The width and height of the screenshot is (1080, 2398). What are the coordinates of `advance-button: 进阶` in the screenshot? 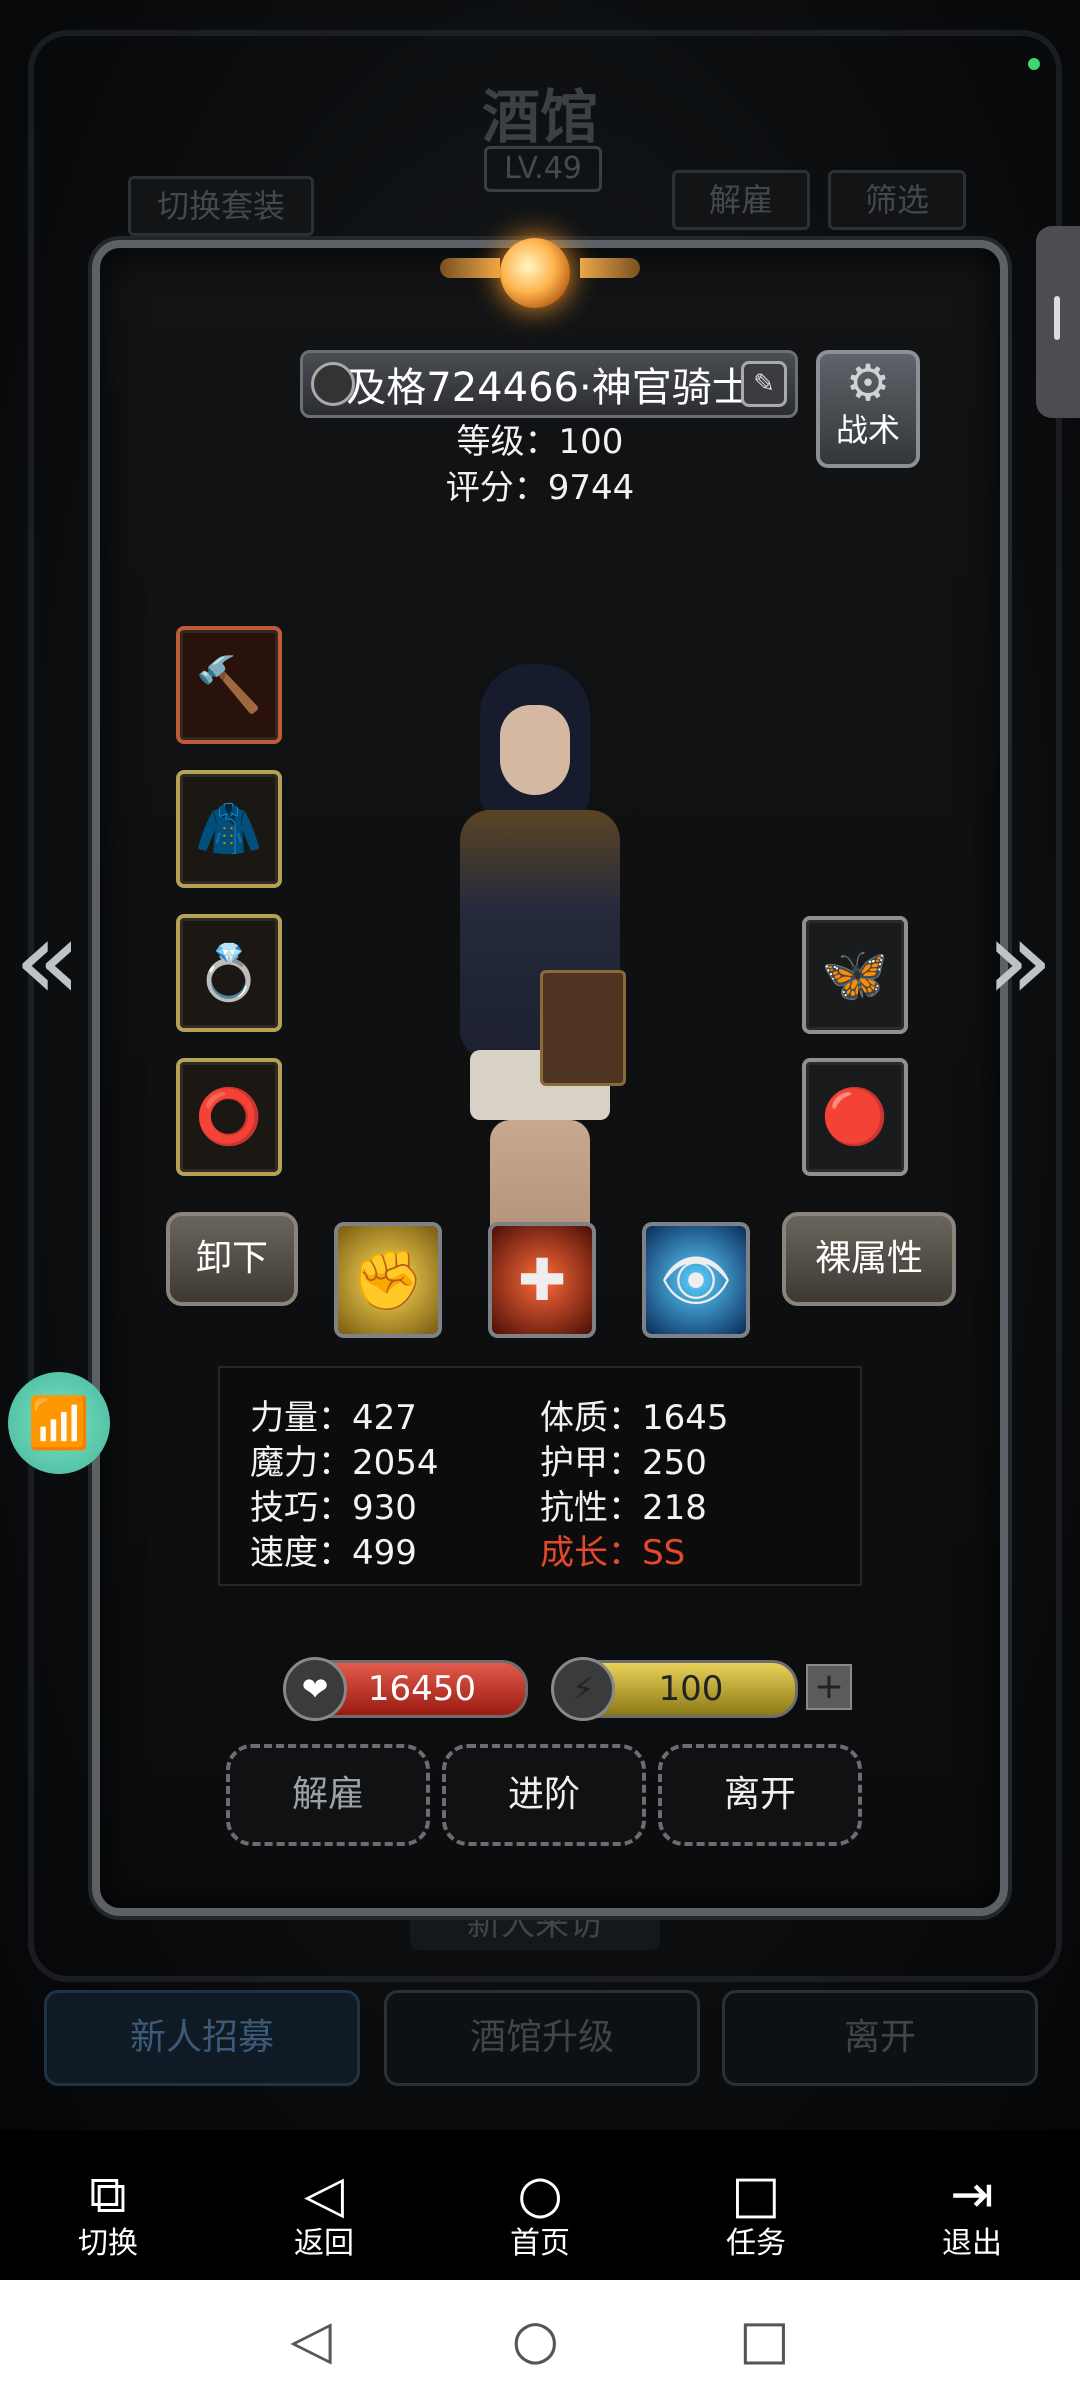 It's located at (544, 1795).